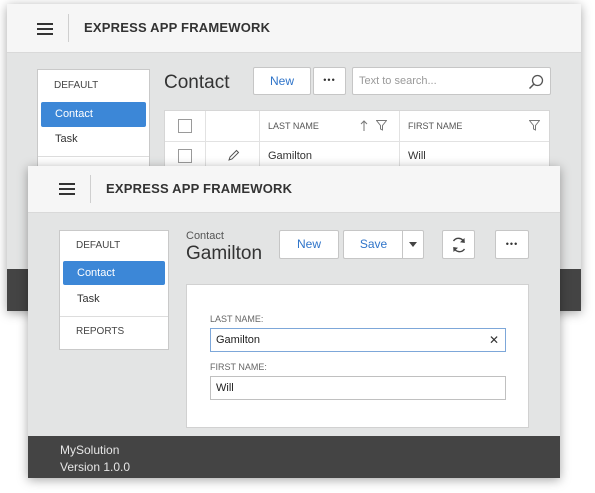  Describe the element at coordinates (357, 126) in the screenshot. I see `grid-header-row: LAST NAME FIRST NAME` at that location.